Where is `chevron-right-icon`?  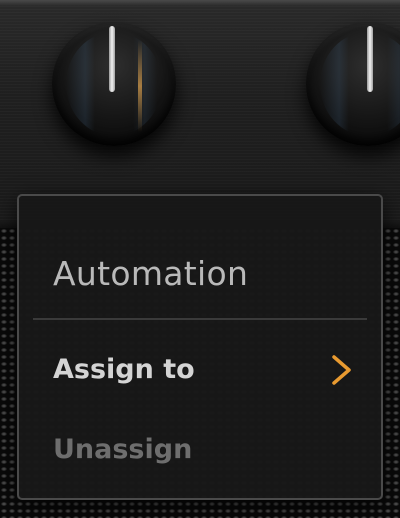 chevron-right-icon is located at coordinates (341, 370).